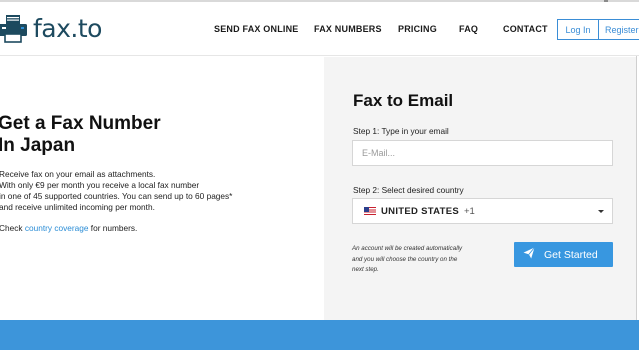  I want to click on country-name: UNITED STATES, so click(420, 211).